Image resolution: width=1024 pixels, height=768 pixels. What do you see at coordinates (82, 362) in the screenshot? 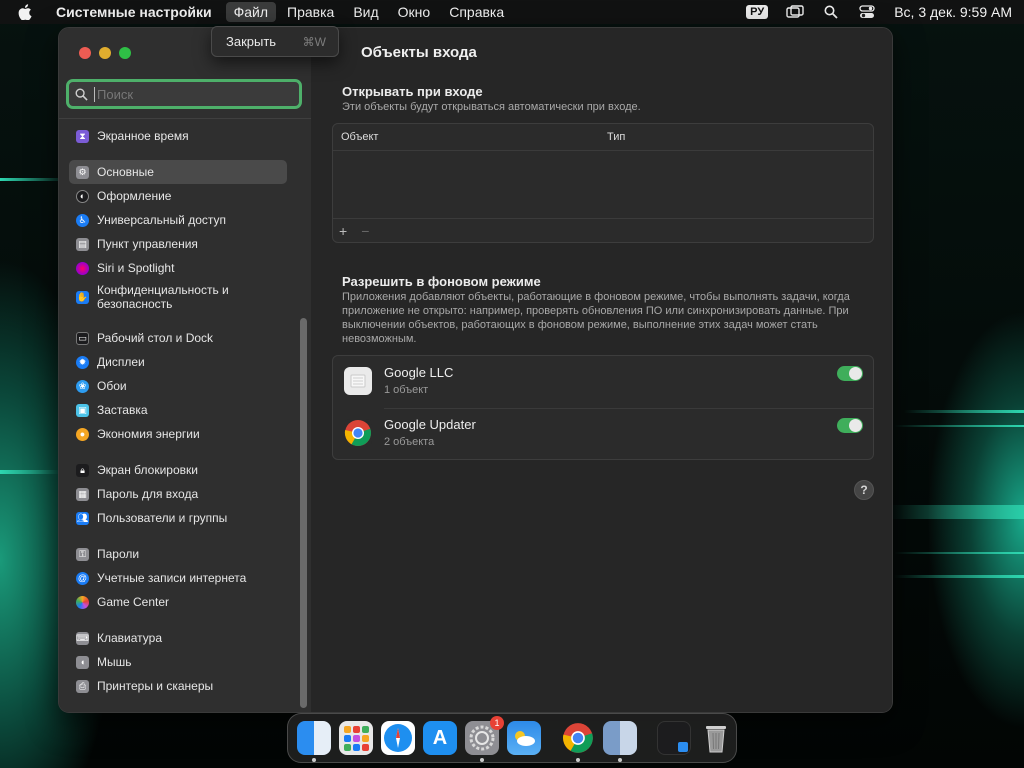
I see `display-icon: ✹` at bounding box center [82, 362].